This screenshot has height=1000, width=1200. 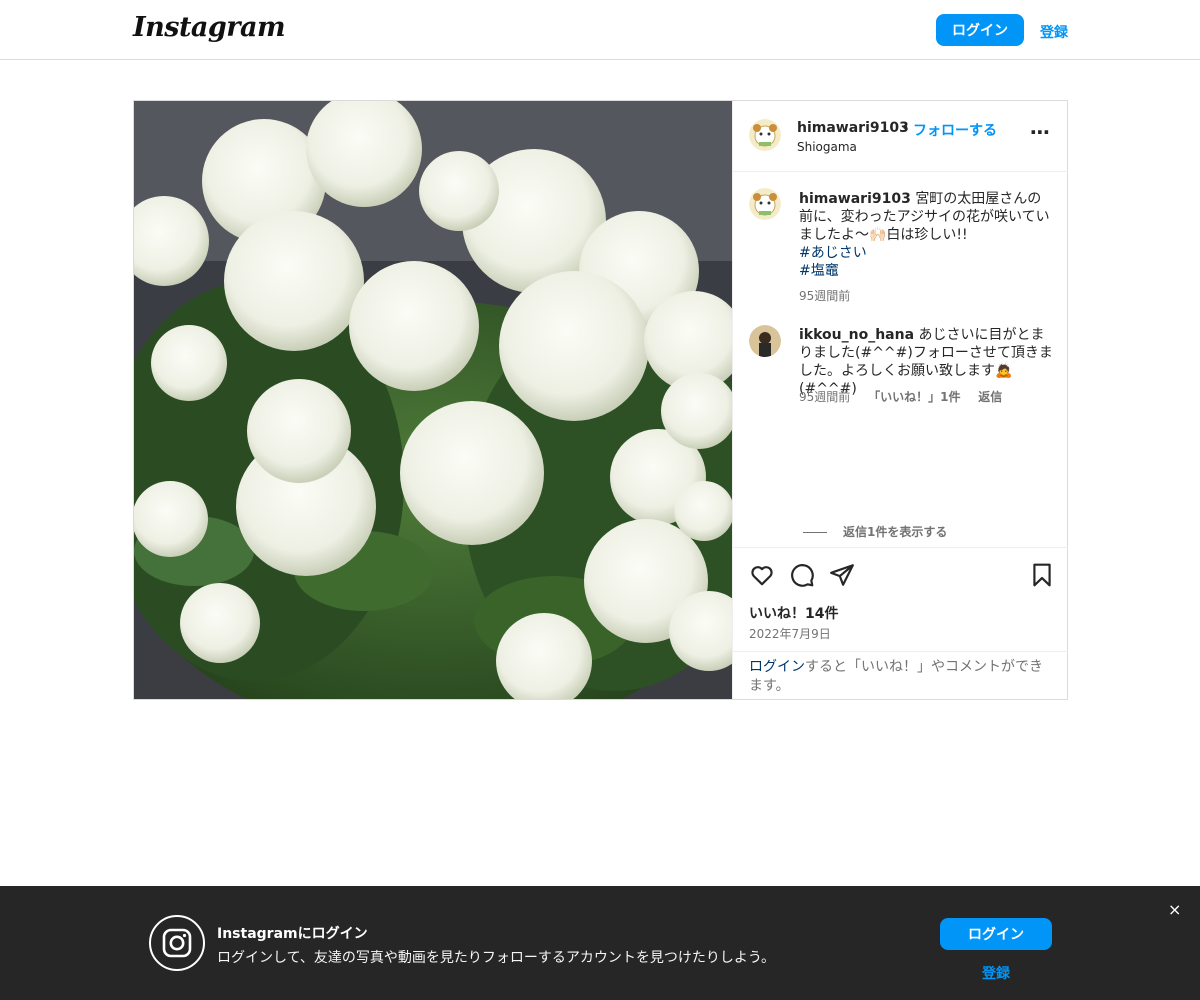 What do you see at coordinates (856, 335) in the screenshot?
I see `comment-username: ikkou_no_hana` at bounding box center [856, 335].